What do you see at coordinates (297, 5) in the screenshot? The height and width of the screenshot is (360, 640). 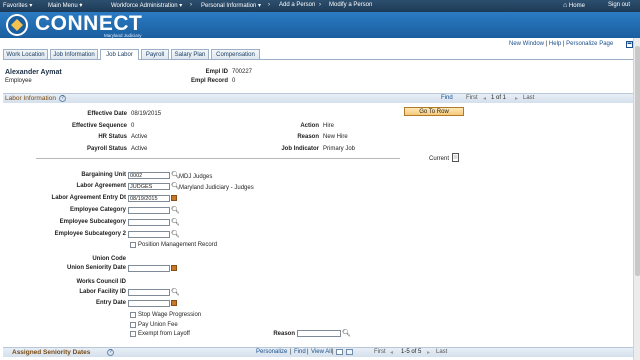 I see `nav-add-a-person: Add a Person` at bounding box center [297, 5].